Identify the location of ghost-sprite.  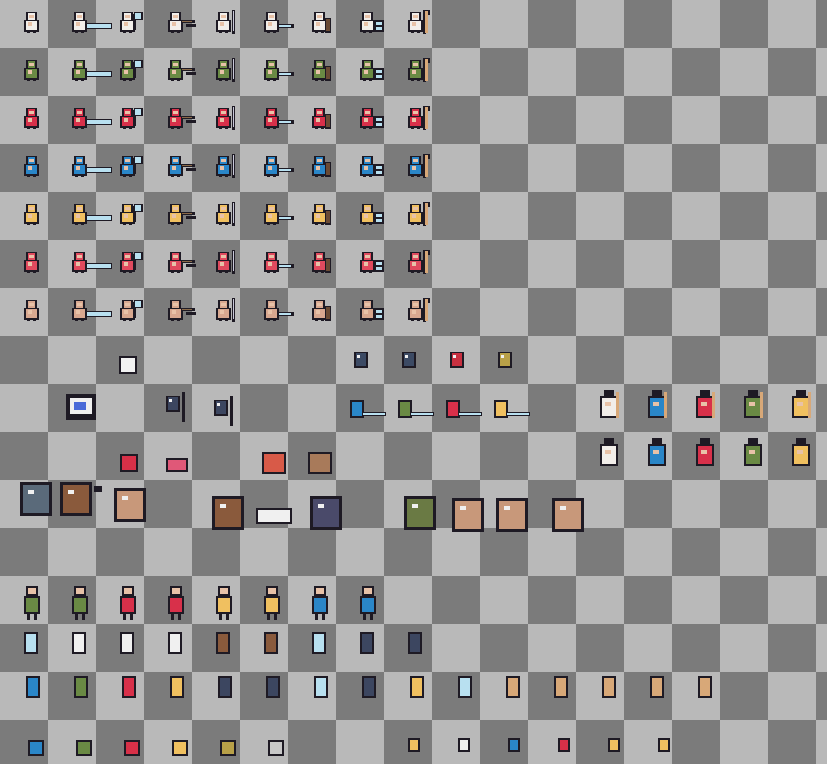
(129, 366).